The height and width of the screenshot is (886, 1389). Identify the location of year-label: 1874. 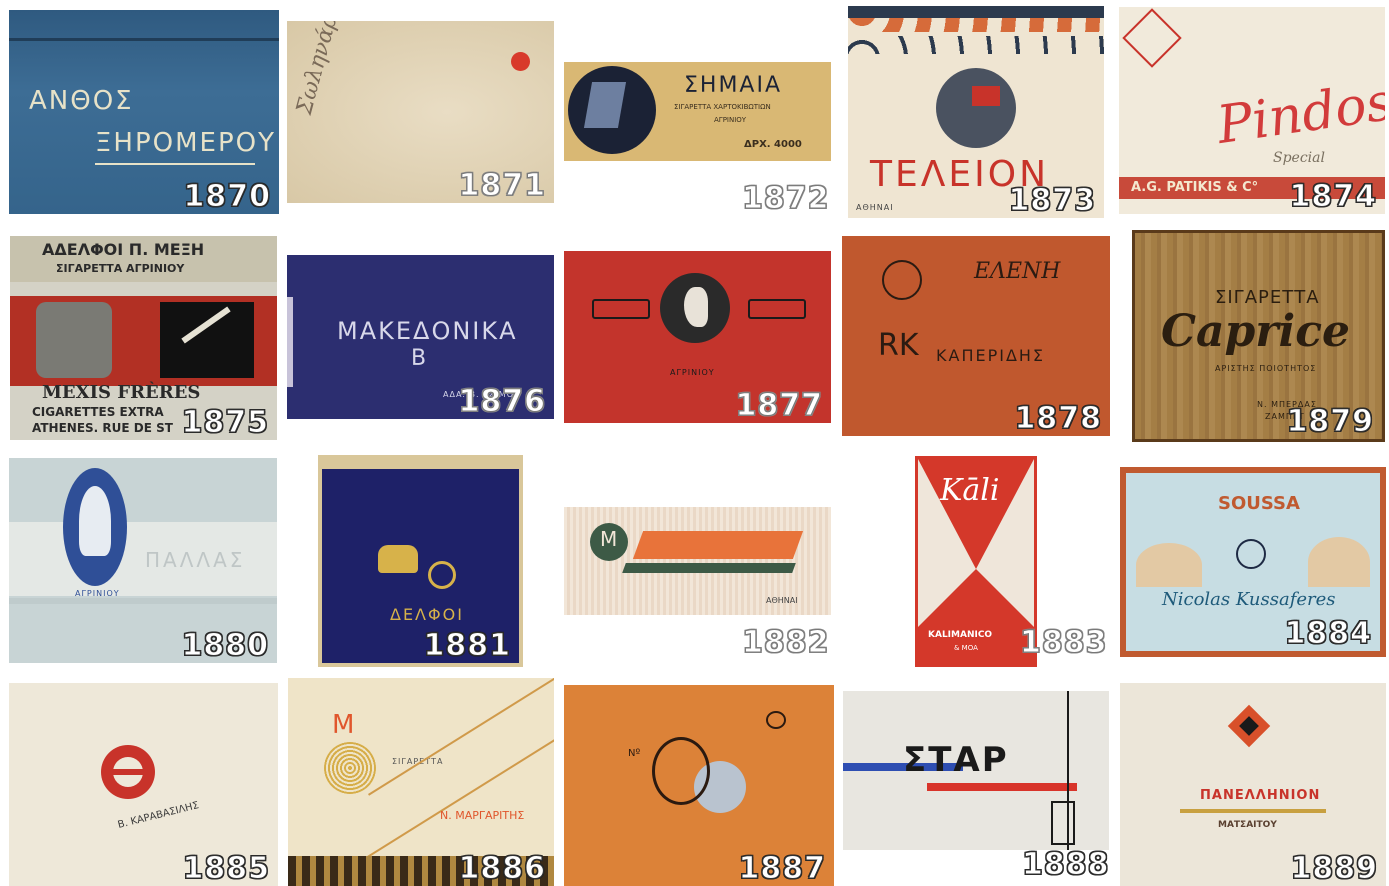
(1333, 196).